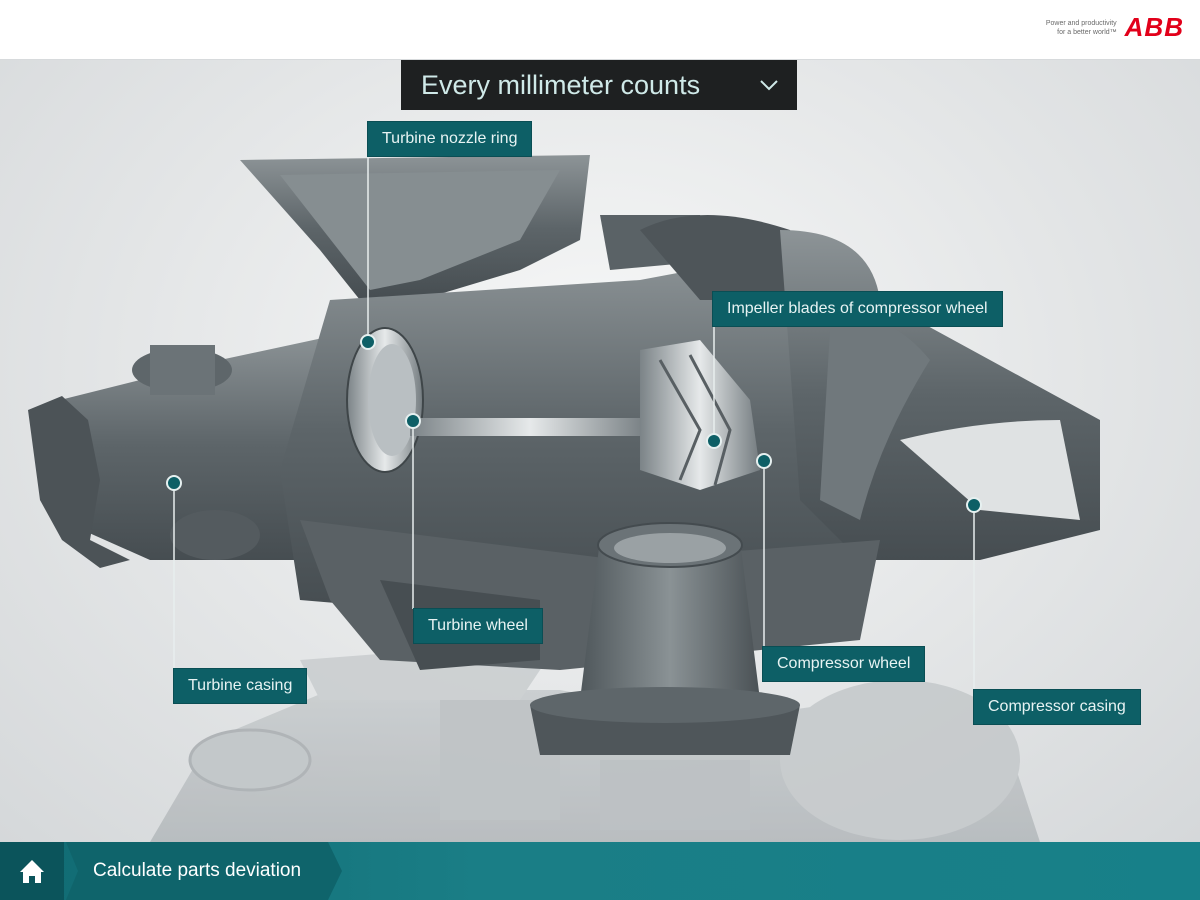 This screenshot has width=1200, height=900. What do you see at coordinates (368, 342) in the screenshot?
I see `marker-turbine-nozzle-ring` at bounding box center [368, 342].